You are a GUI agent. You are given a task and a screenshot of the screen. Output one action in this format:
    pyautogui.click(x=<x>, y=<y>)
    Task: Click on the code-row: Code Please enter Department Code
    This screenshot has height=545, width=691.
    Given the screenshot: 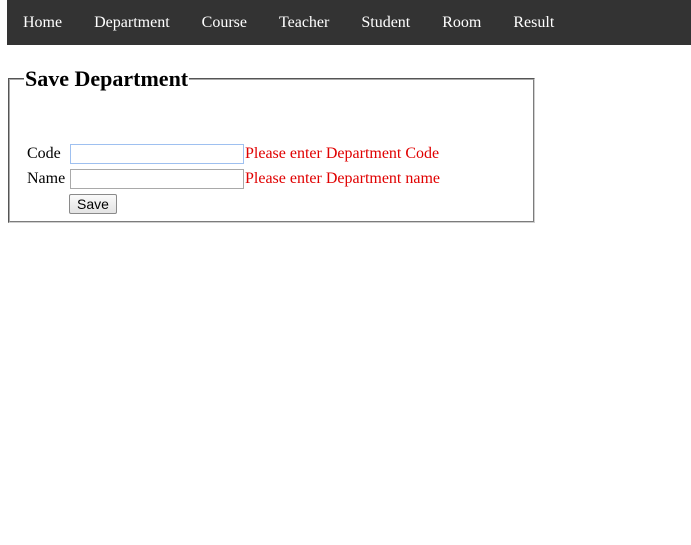 What is the action you would take?
    pyautogui.click(x=233, y=154)
    